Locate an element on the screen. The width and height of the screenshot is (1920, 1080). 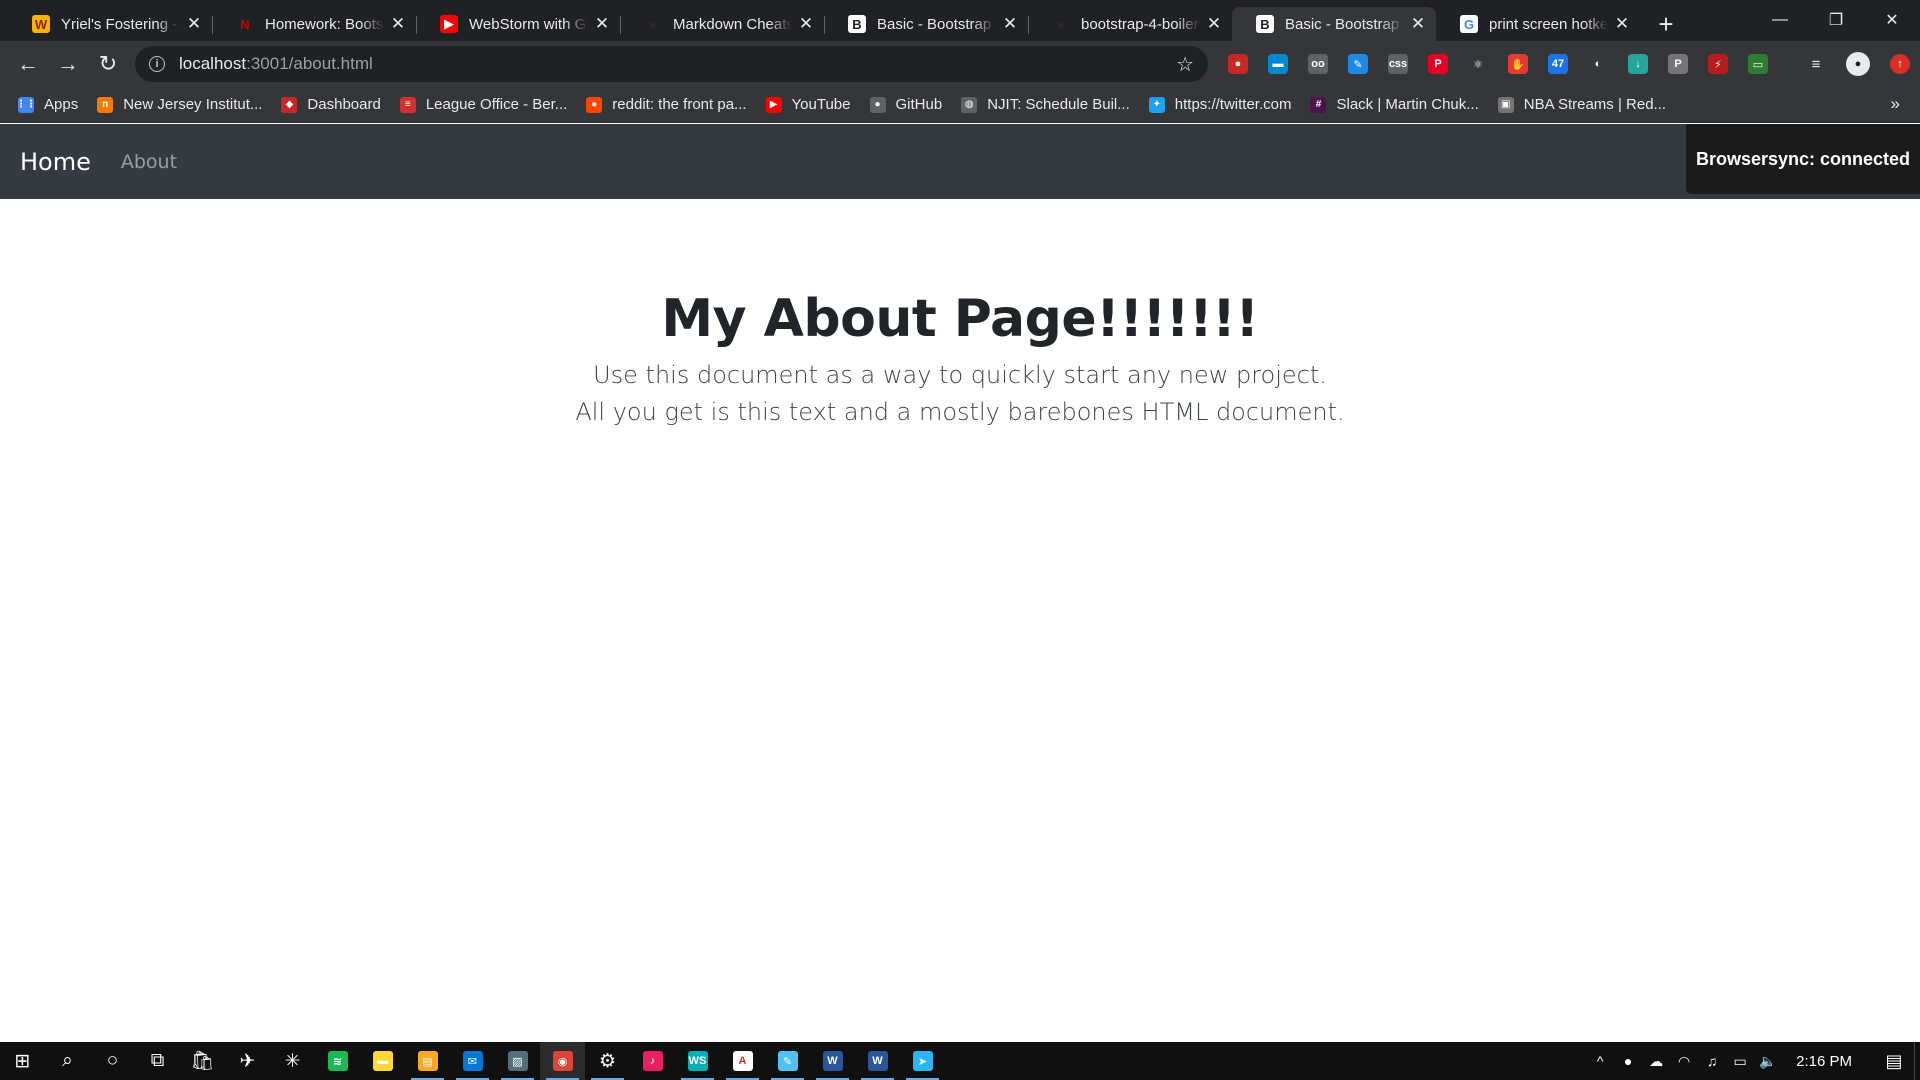
window-icon: ▬ is located at coordinates (1278, 64).